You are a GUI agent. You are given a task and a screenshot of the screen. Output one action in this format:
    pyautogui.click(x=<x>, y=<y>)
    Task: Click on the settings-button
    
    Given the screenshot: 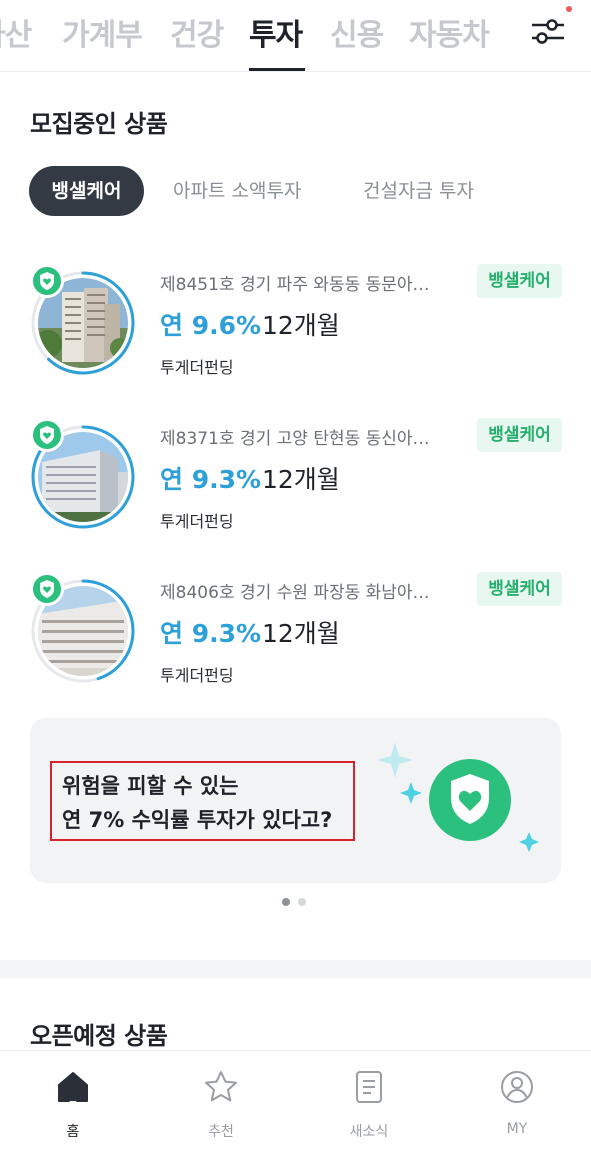 What is the action you would take?
    pyautogui.click(x=548, y=32)
    